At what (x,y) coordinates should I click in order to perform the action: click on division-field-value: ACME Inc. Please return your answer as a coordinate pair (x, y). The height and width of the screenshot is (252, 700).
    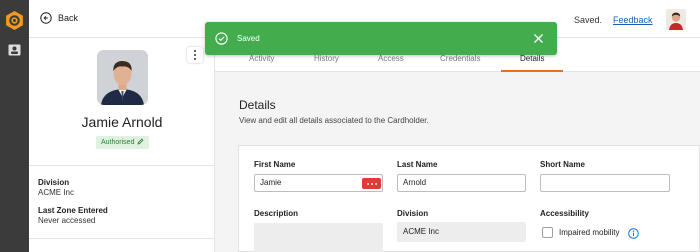
    Looking at the image, I should click on (421, 231).